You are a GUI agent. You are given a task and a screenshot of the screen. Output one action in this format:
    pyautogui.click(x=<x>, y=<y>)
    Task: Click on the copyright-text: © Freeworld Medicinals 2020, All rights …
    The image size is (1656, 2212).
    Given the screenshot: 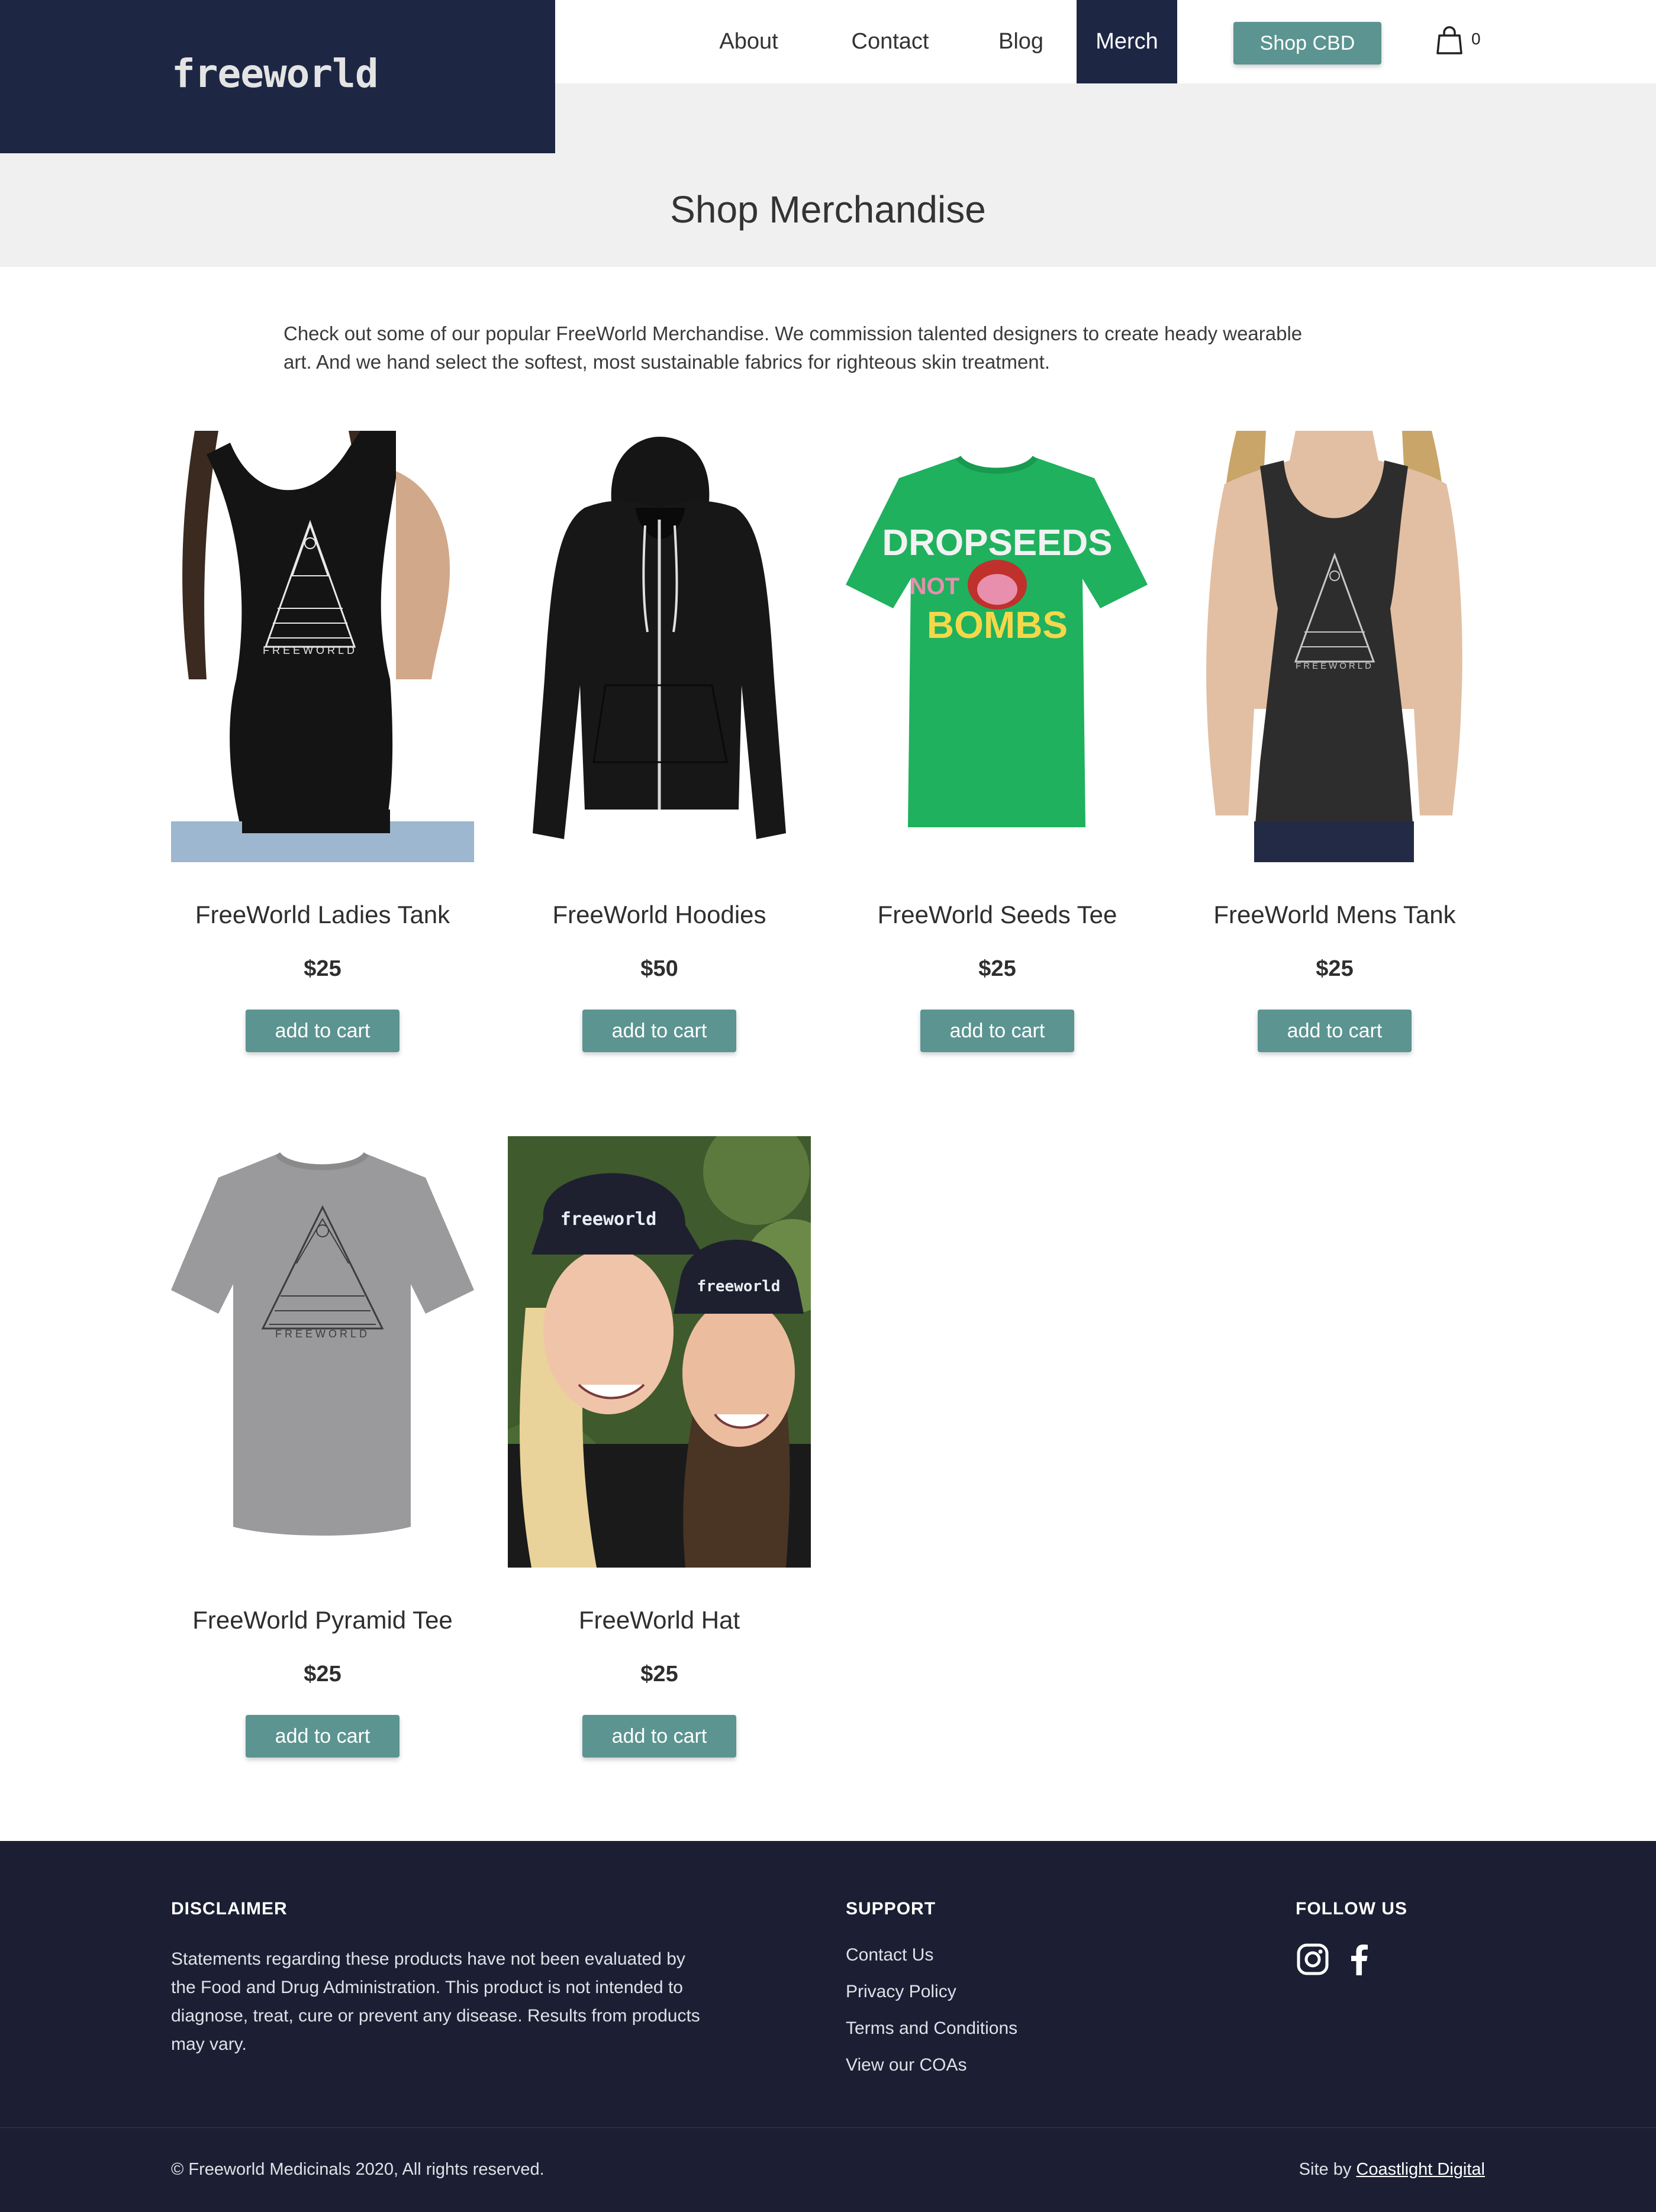 What is the action you would take?
    pyautogui.click(x=358, y=2169)
    